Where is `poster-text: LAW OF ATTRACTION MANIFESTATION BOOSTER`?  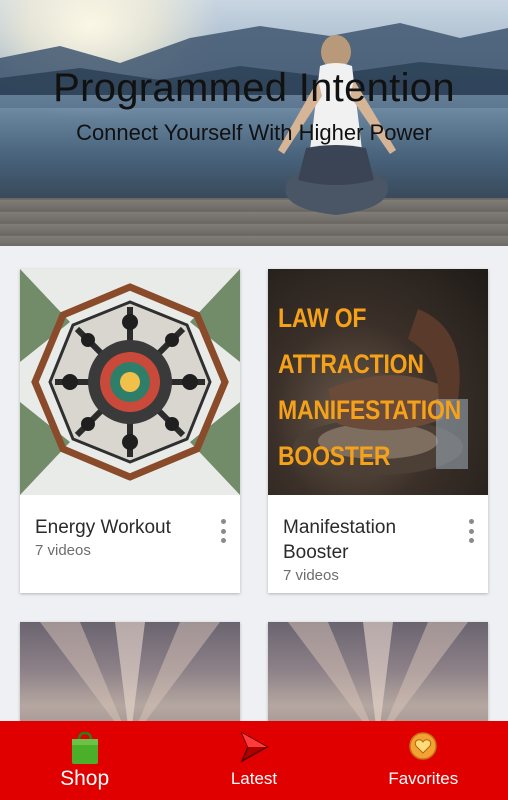 poster-text: LAW OF ATTRACTION MANIFESTATION BOOSTER is located at coordinates (383, 387).